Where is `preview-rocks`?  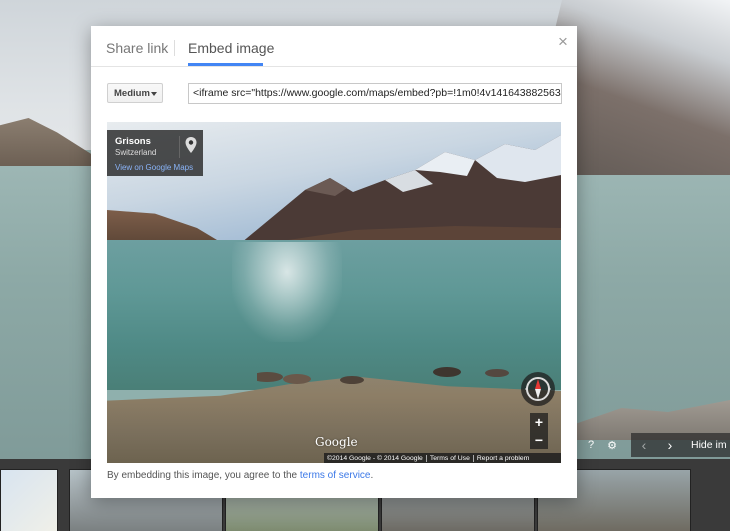 preview-rocks is located at coordinates (383, 375).